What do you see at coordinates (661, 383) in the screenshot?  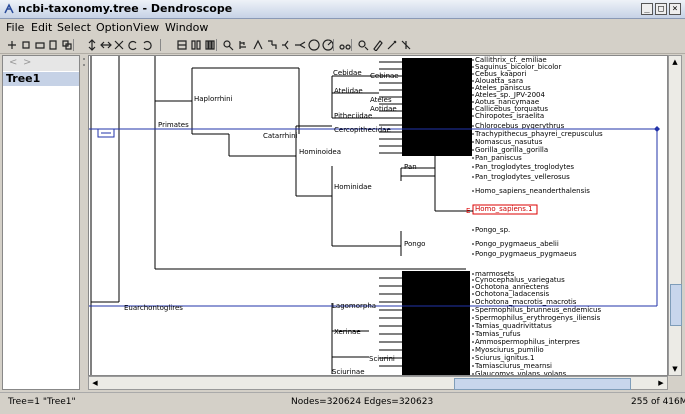 I see `scroll-right-icon: ▶` at bounding box center [661, 383].